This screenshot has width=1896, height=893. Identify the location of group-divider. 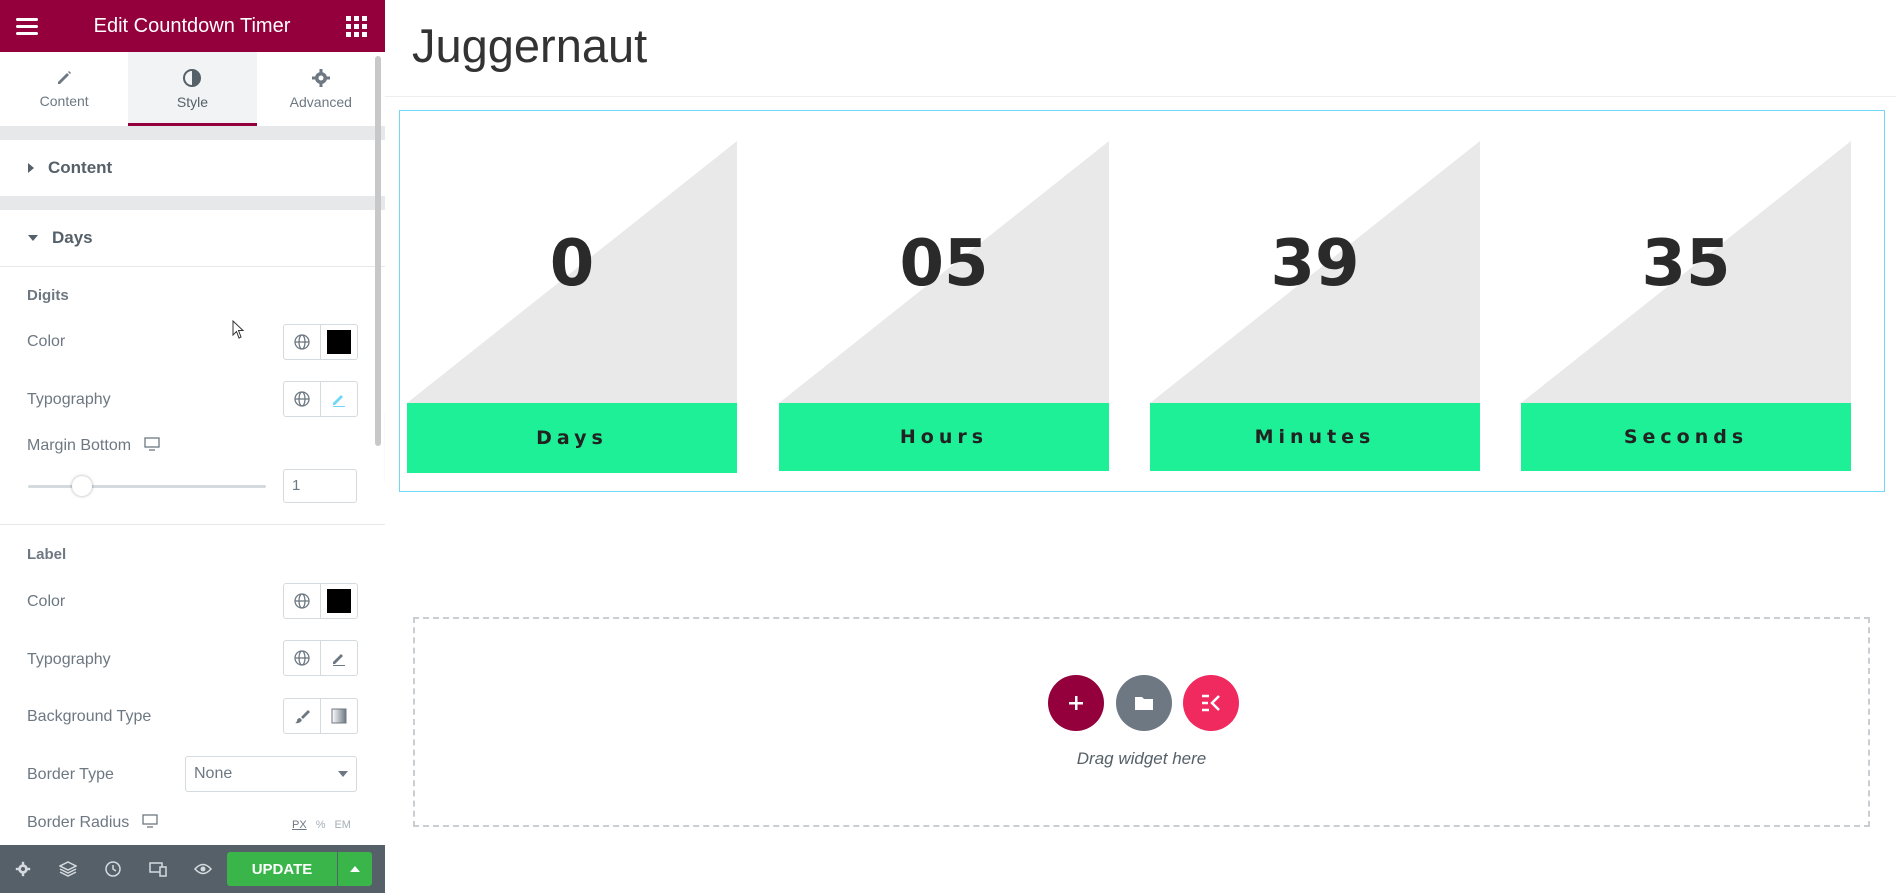
(192, 524).